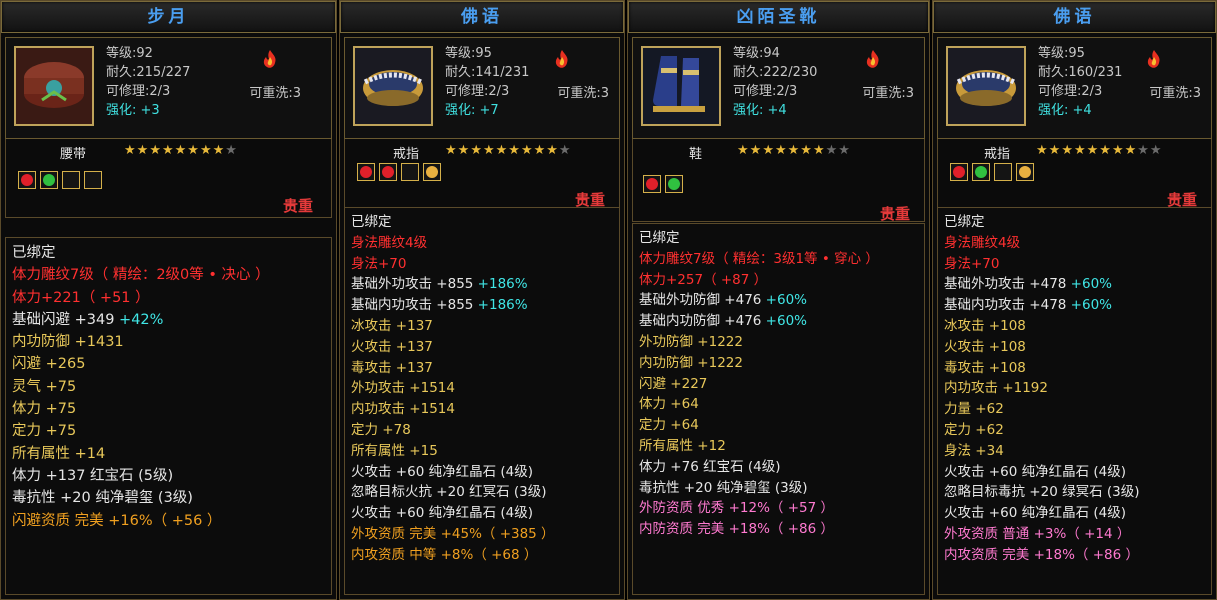 The image size is (1217, 600). I want to click on attribute-text: 外攻资质 普通 +3%（ +14 ）, so click(1037, 533).